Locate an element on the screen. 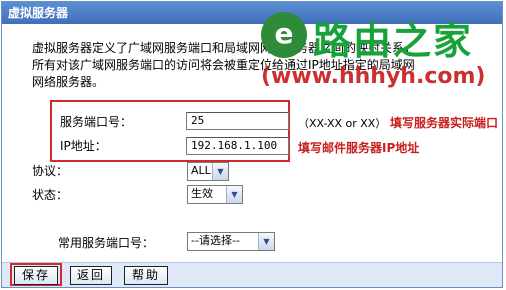 Image resolution: width=506 pixels, height=290 pixels. back-button: 返回 is located at coordinates (91, 275).